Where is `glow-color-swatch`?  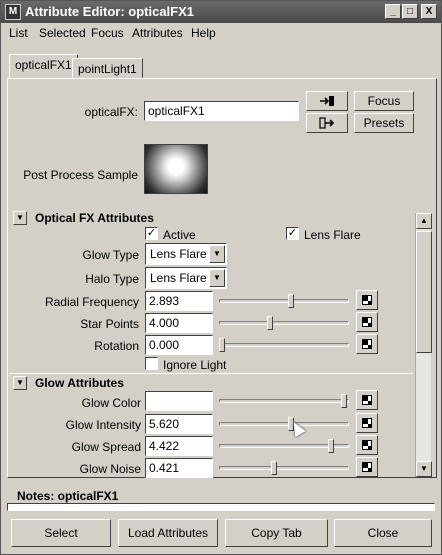 glow-color-swatch is located at coordinates (179, 401).